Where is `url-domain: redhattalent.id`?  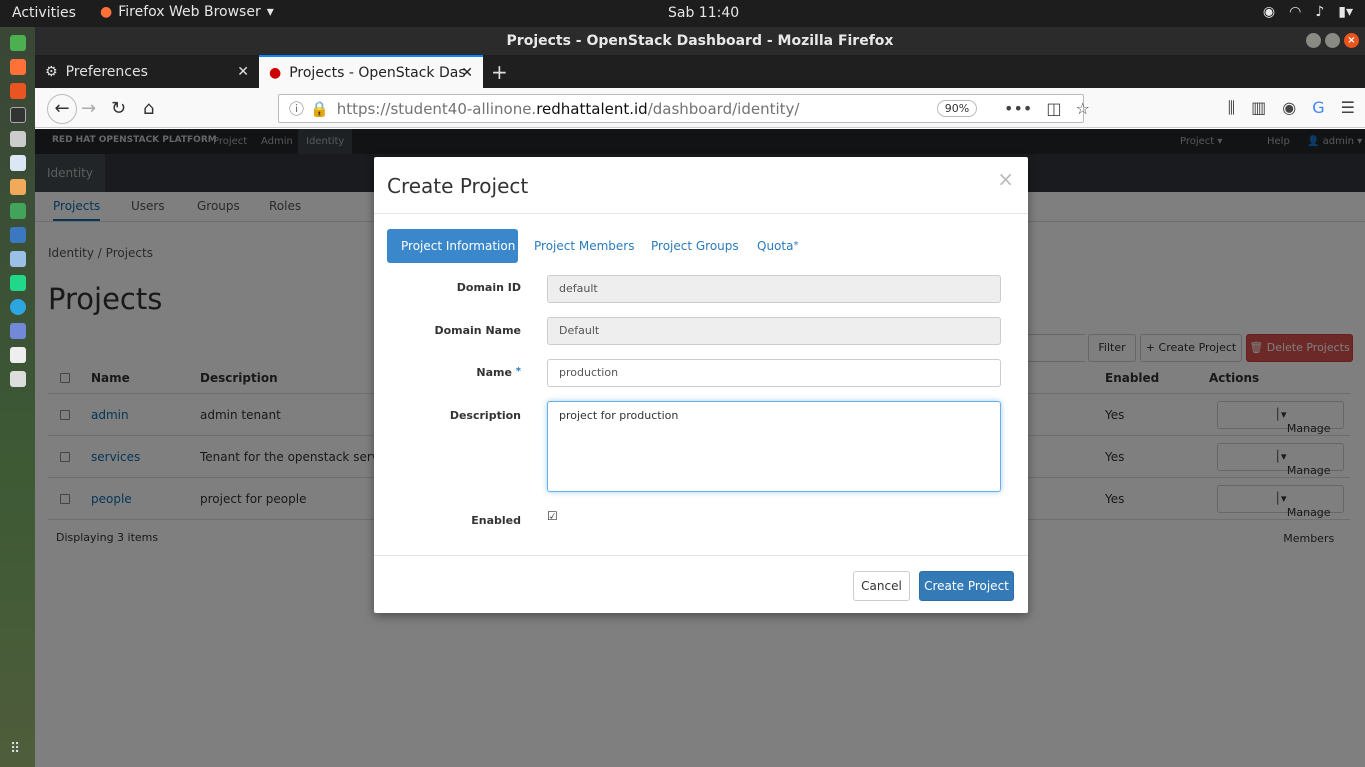 url-domain: redhattalent.id is located at coordinates (592, 108).